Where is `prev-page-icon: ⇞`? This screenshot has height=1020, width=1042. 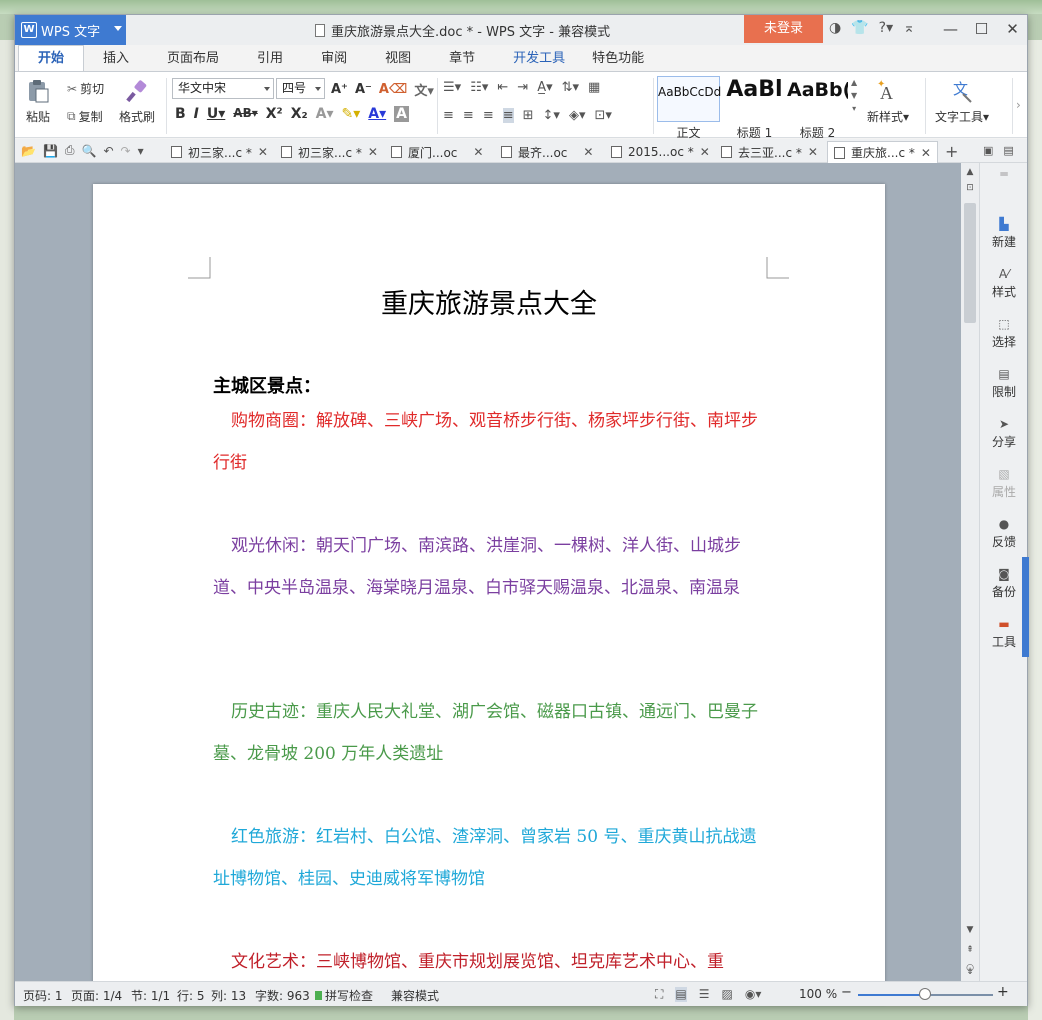
prev-page-icon: ⇞ is located at coordinates (970, 950).